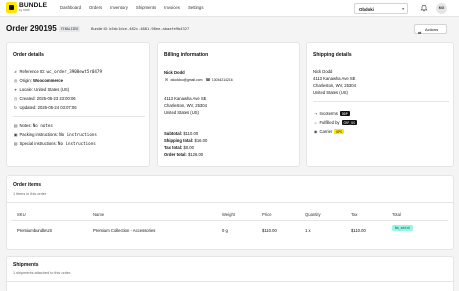 The height and width of the screenshot is (291, 459). What do you see at coordinates (329, 122) in the screenshot?
I see `fulfilled-label: Fulfilled by` at bounding box center [329, 122].